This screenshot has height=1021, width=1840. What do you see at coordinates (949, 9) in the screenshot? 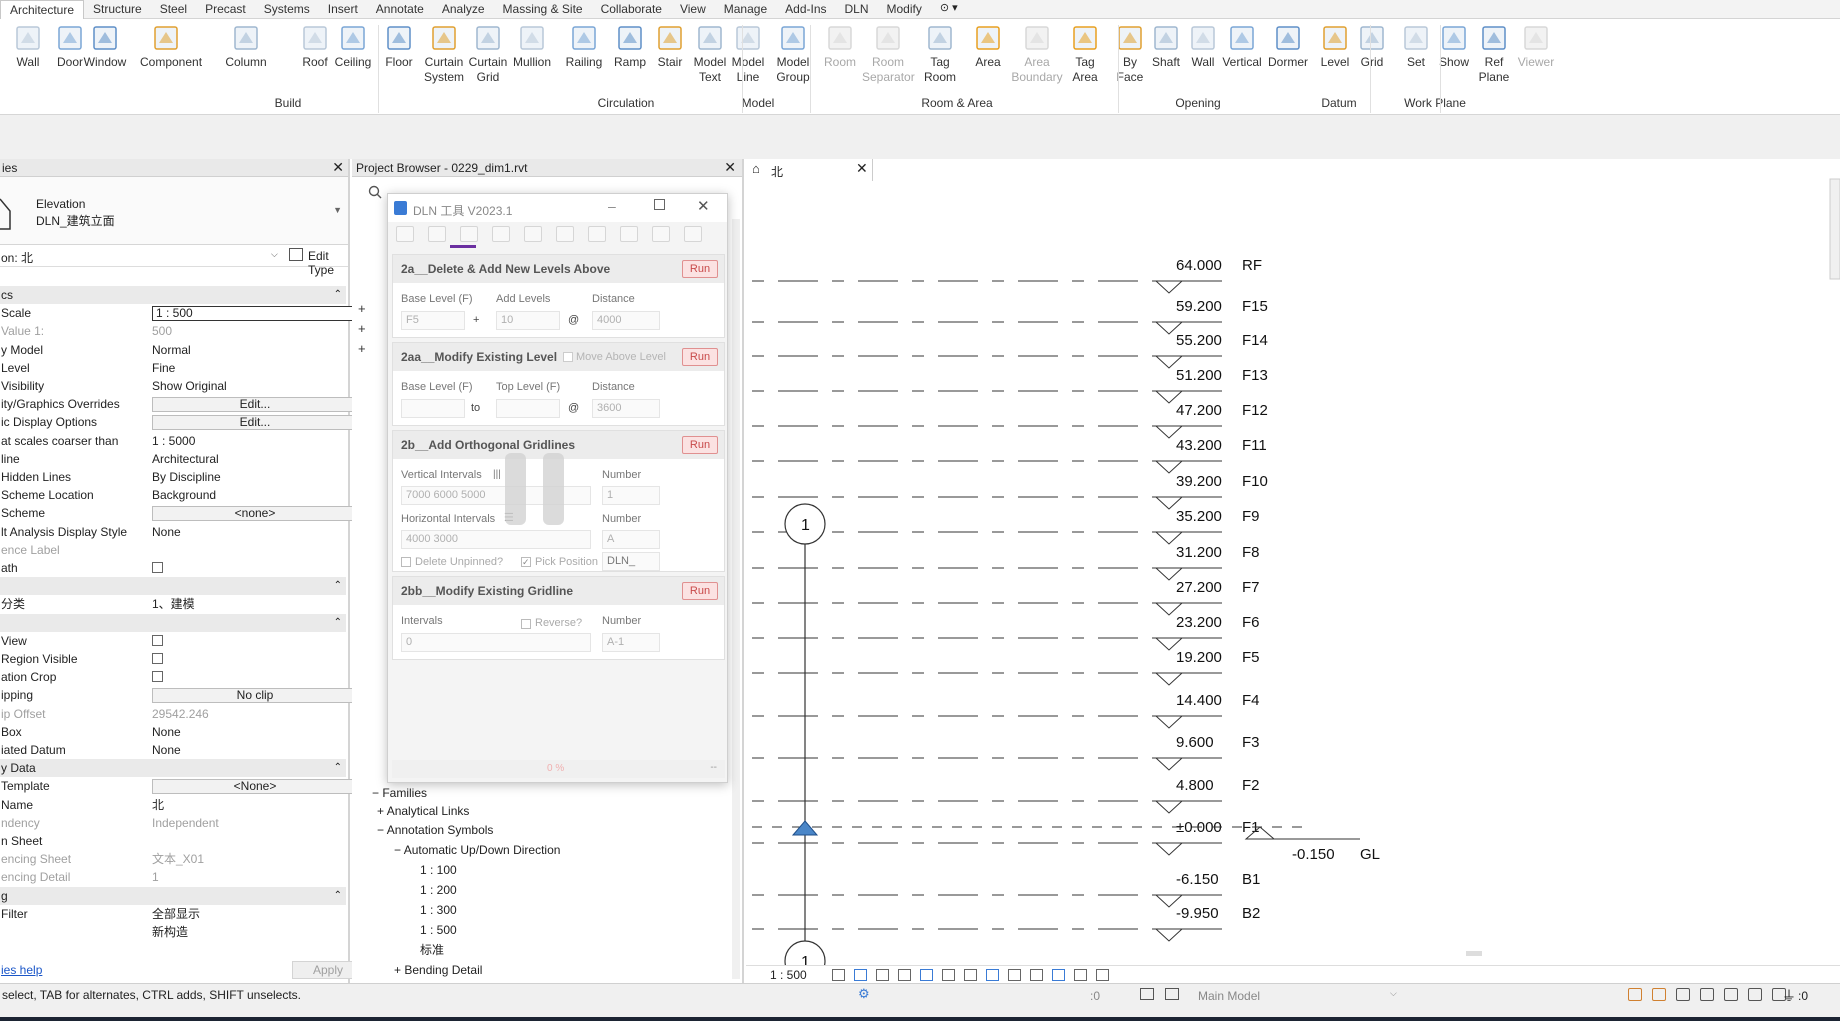
I see `contextual-dropdown-icon: ⊙ ▾` at bounding box center [949, 9].